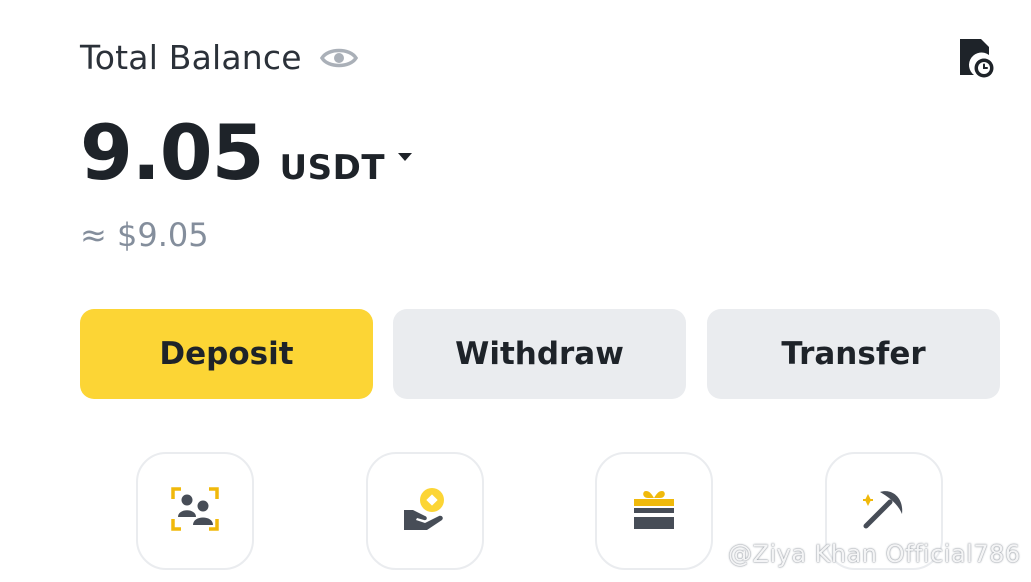 Image resolution: width=1031 pixels, height=582 pixels. I want to click on shortcut-tile-gift-card, so click(654, 511).